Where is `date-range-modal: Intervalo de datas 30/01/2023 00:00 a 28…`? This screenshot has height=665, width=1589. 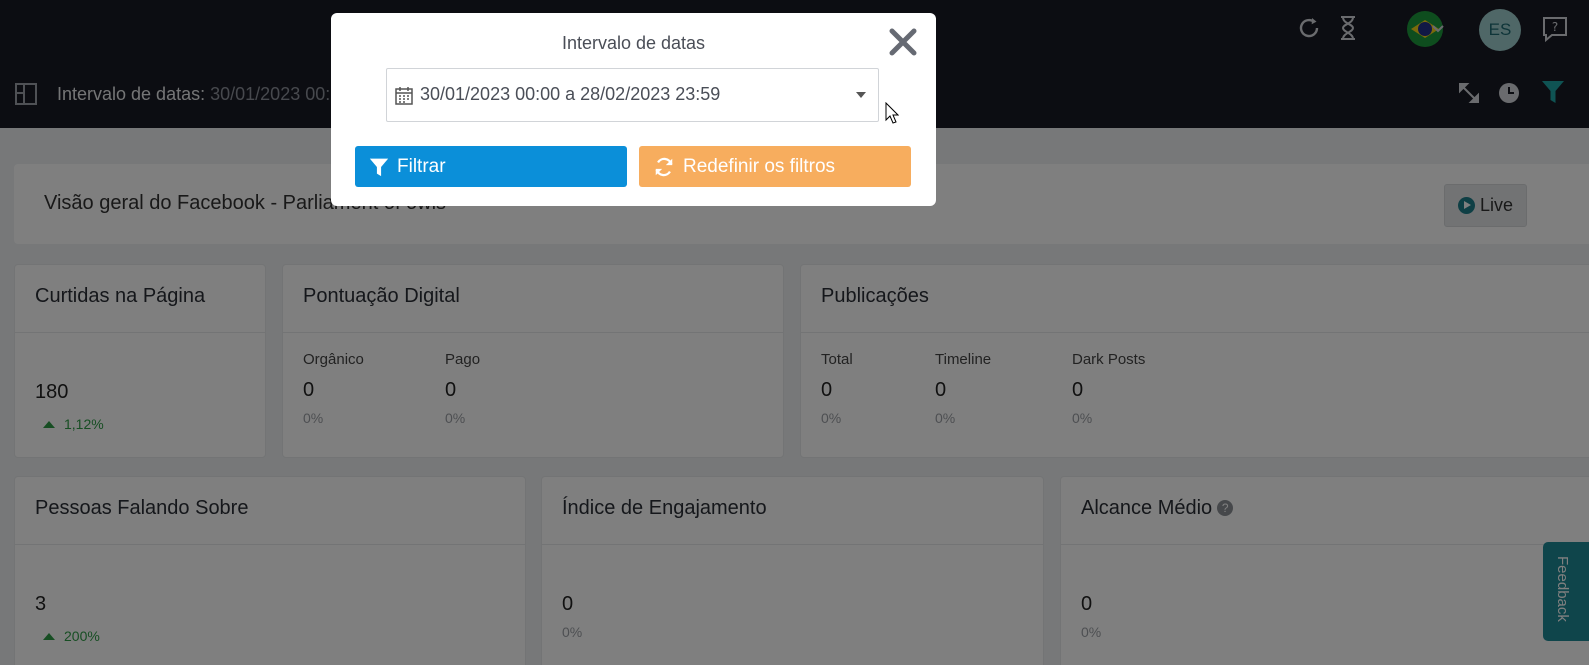
date-range-modal: Intervalo de datas 30/01/2023 00:00 a 28… is located at coordinates (633, 109).